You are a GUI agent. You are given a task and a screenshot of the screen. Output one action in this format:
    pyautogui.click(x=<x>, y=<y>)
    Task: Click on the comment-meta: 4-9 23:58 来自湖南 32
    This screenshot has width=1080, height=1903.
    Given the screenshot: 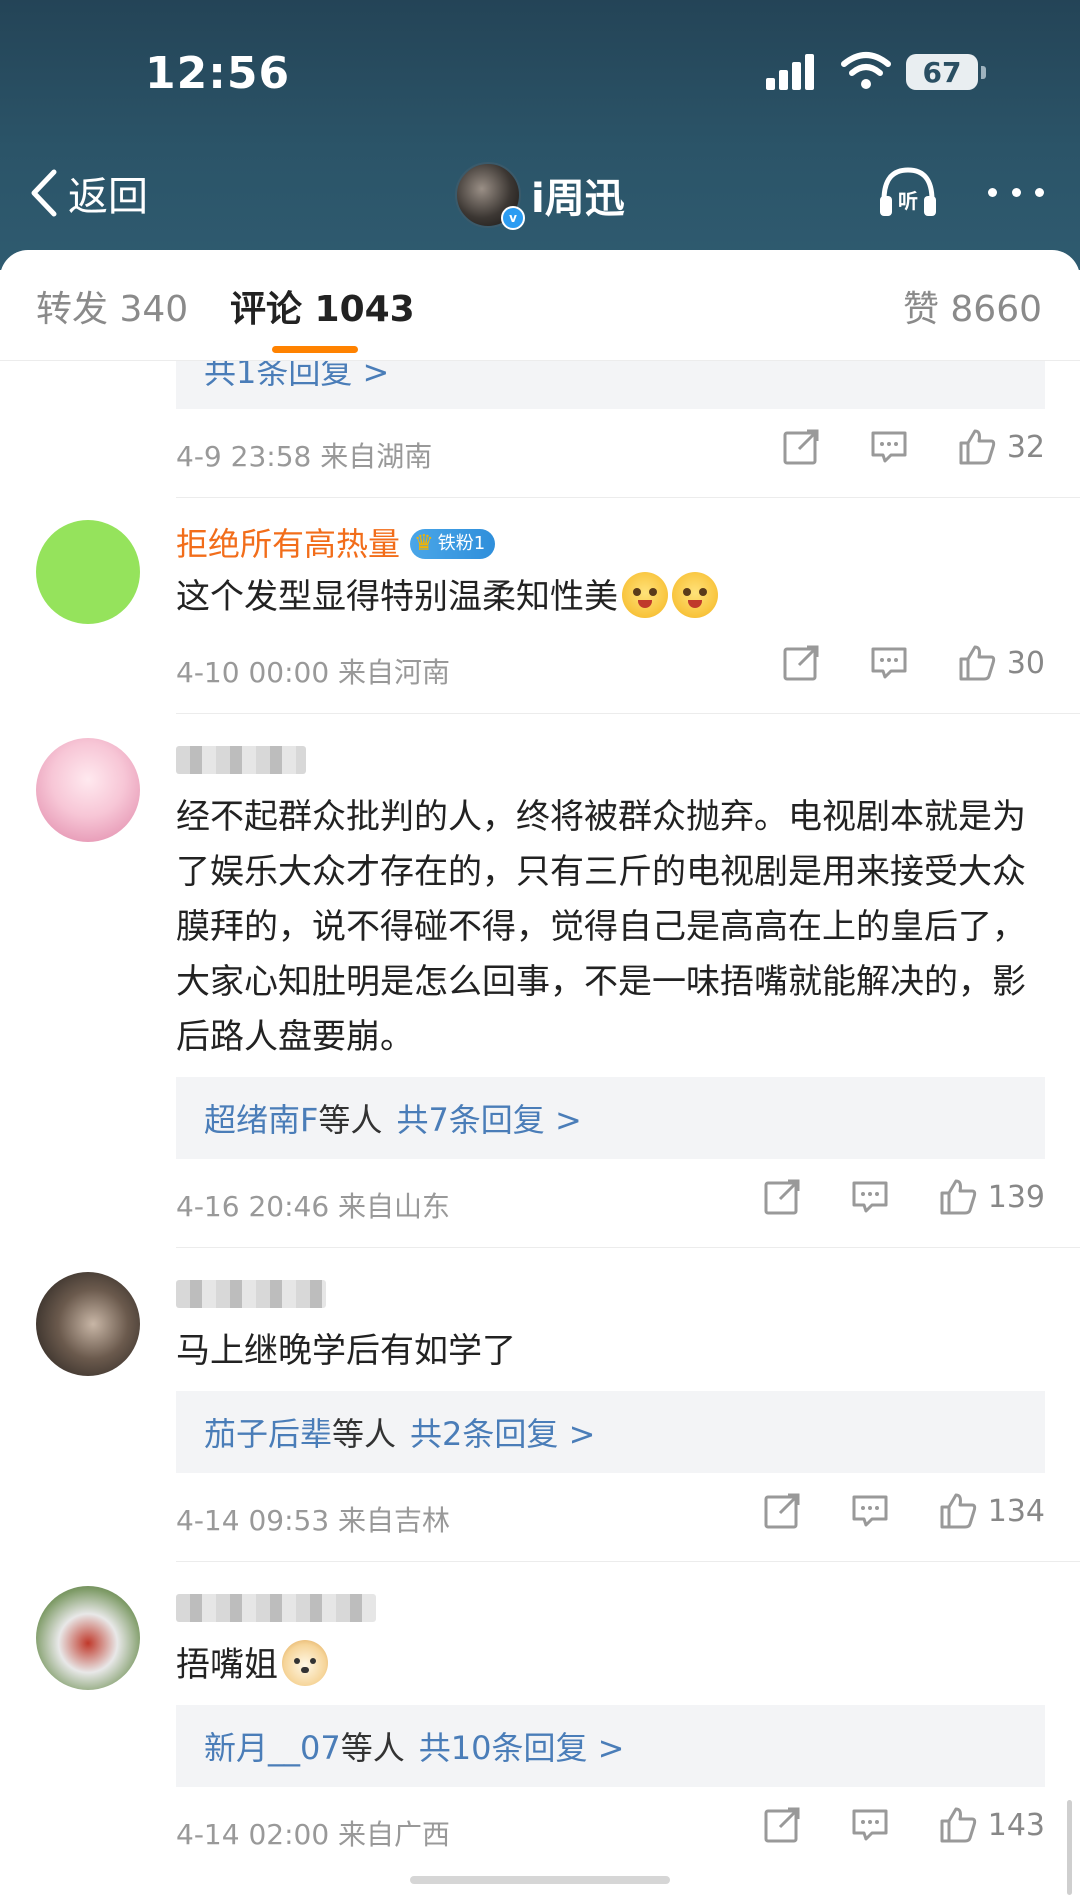 What is the action you would take?
    pyautogui.click(x=610, y=453)
    